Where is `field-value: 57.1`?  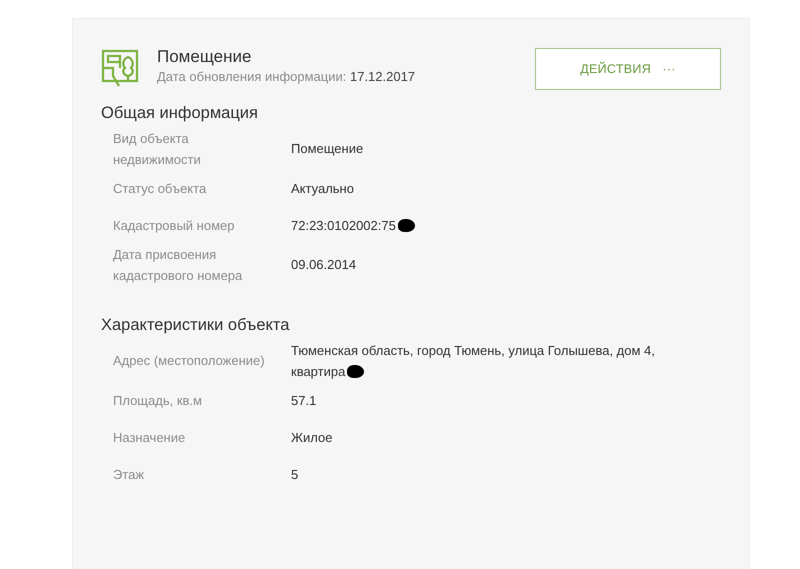 field-value: 57.1 is located at coordinates (303, 400).